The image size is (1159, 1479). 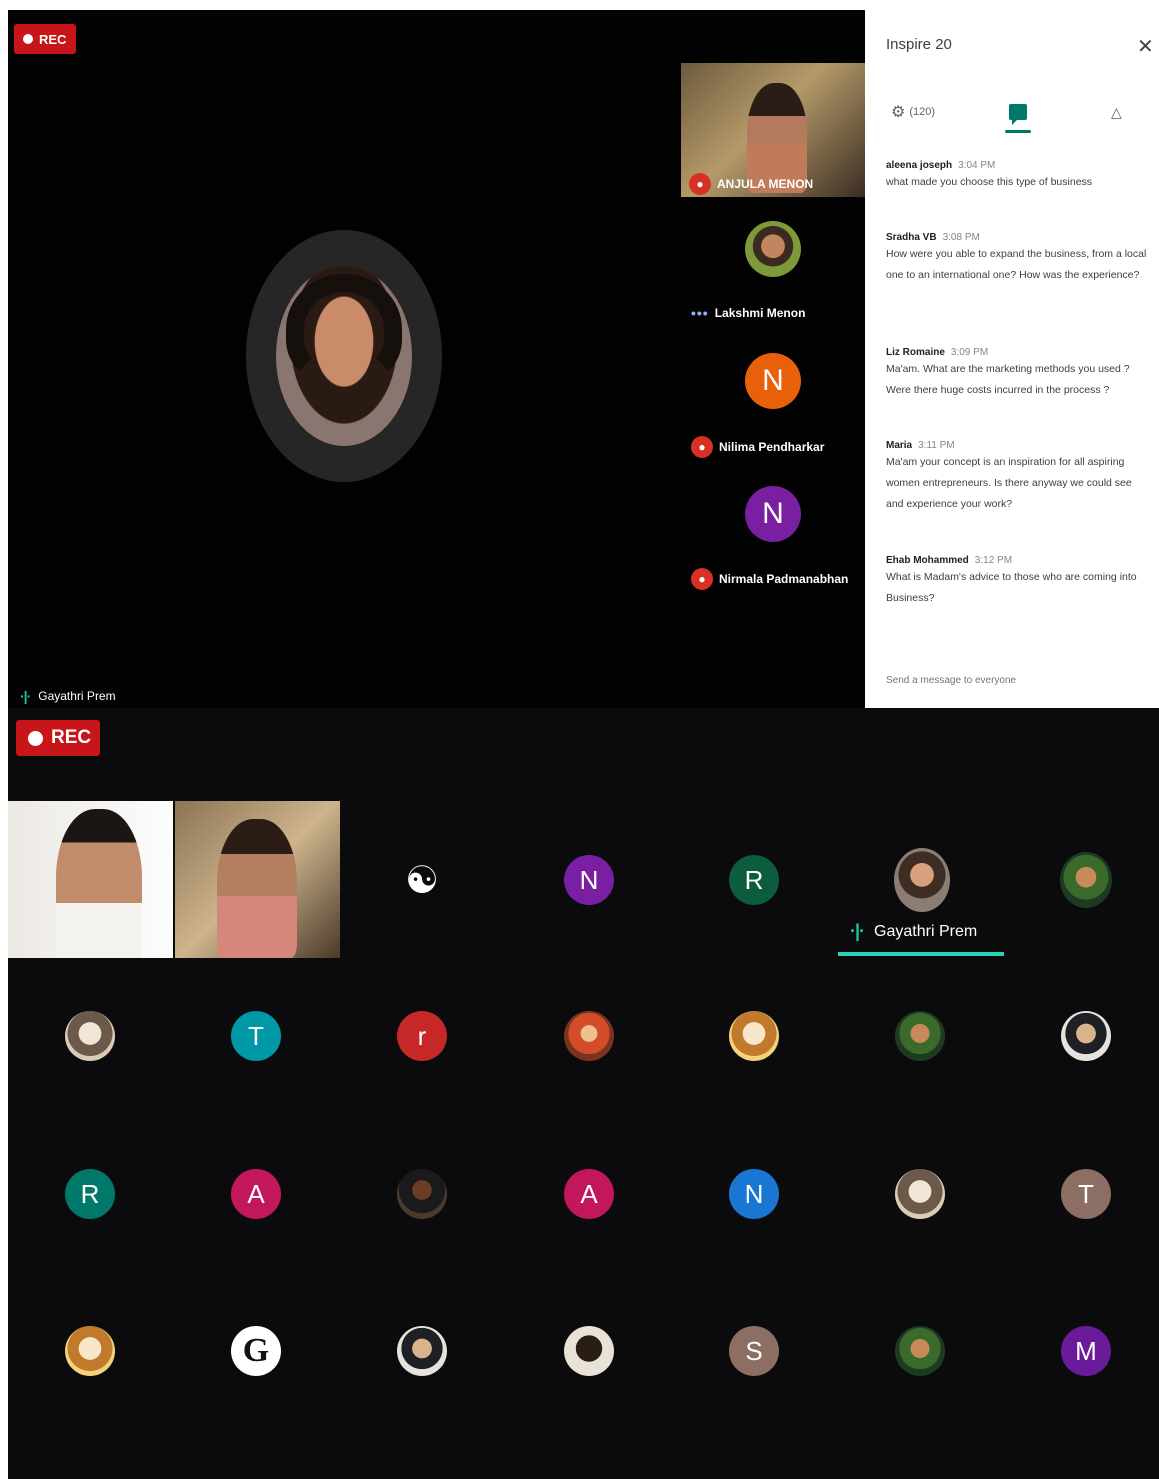 I want to click on speaking-dots-icon: •••, so click(x=700, y=313).